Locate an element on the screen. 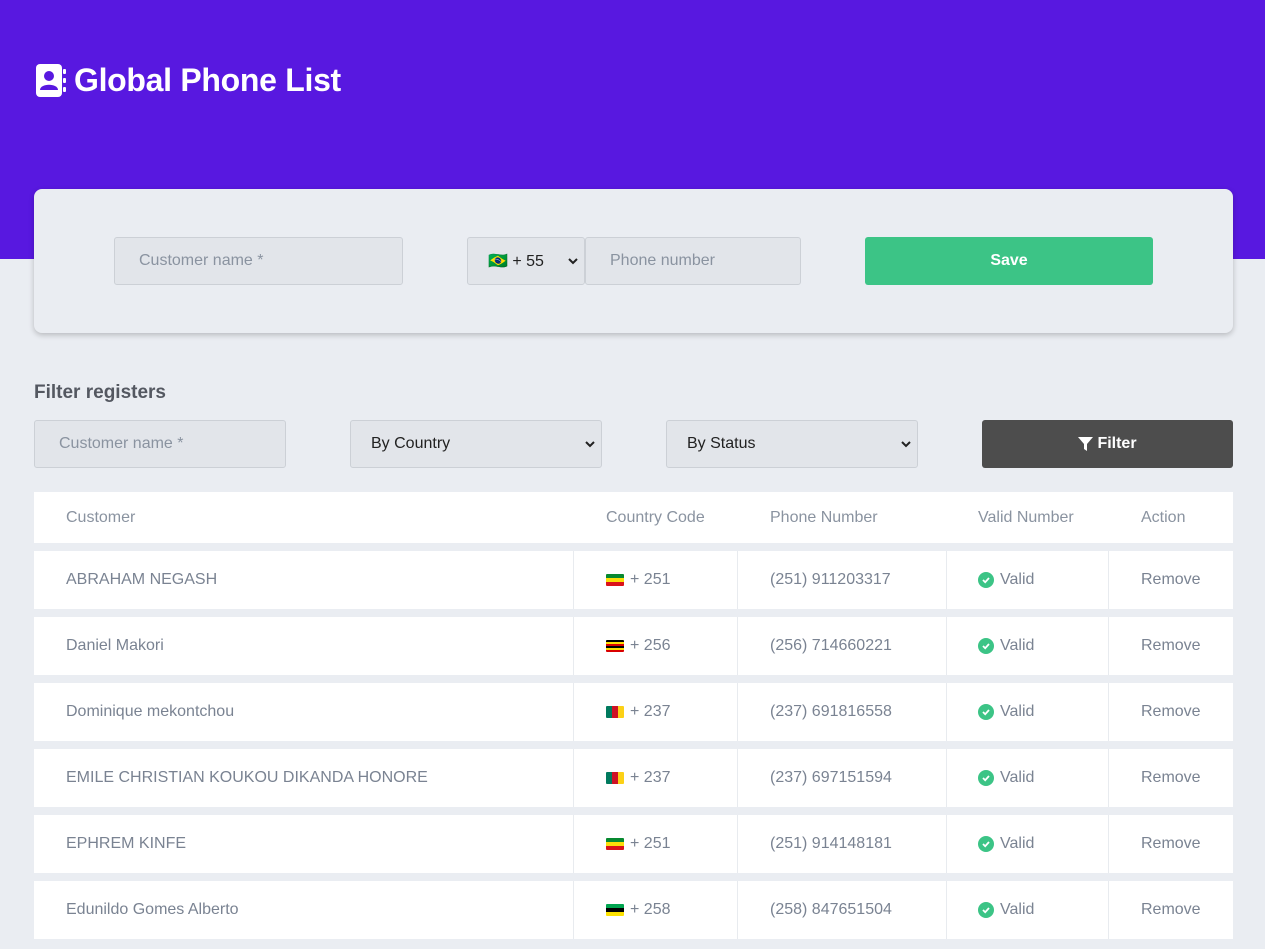 The image size is (1265, 949). phone-number: (258) 847651504 is located at coordinates (831, 909).